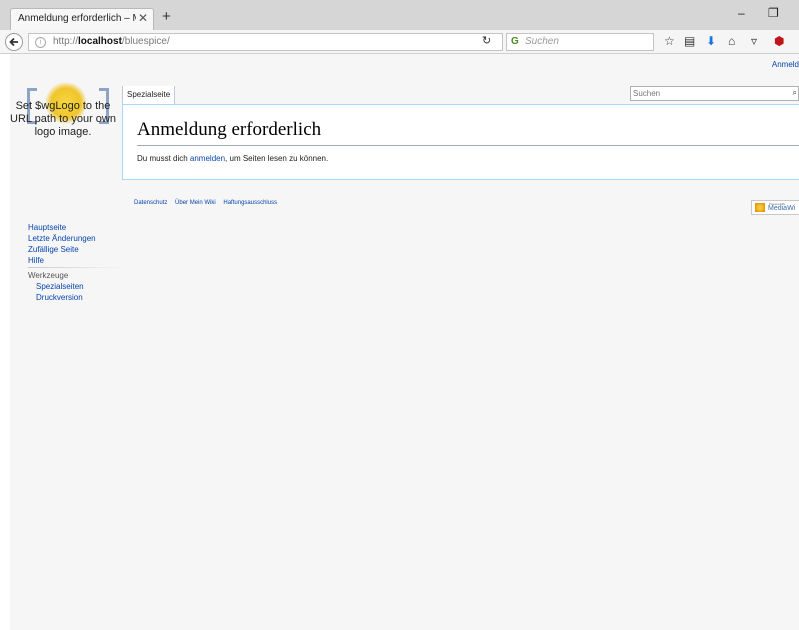 This screenshot has height=630, width=799. What do you see at coordinates (669, 41) in the screenshot?
I see `bookmark-star-icon: ☆` at bounding box center [669, 41].